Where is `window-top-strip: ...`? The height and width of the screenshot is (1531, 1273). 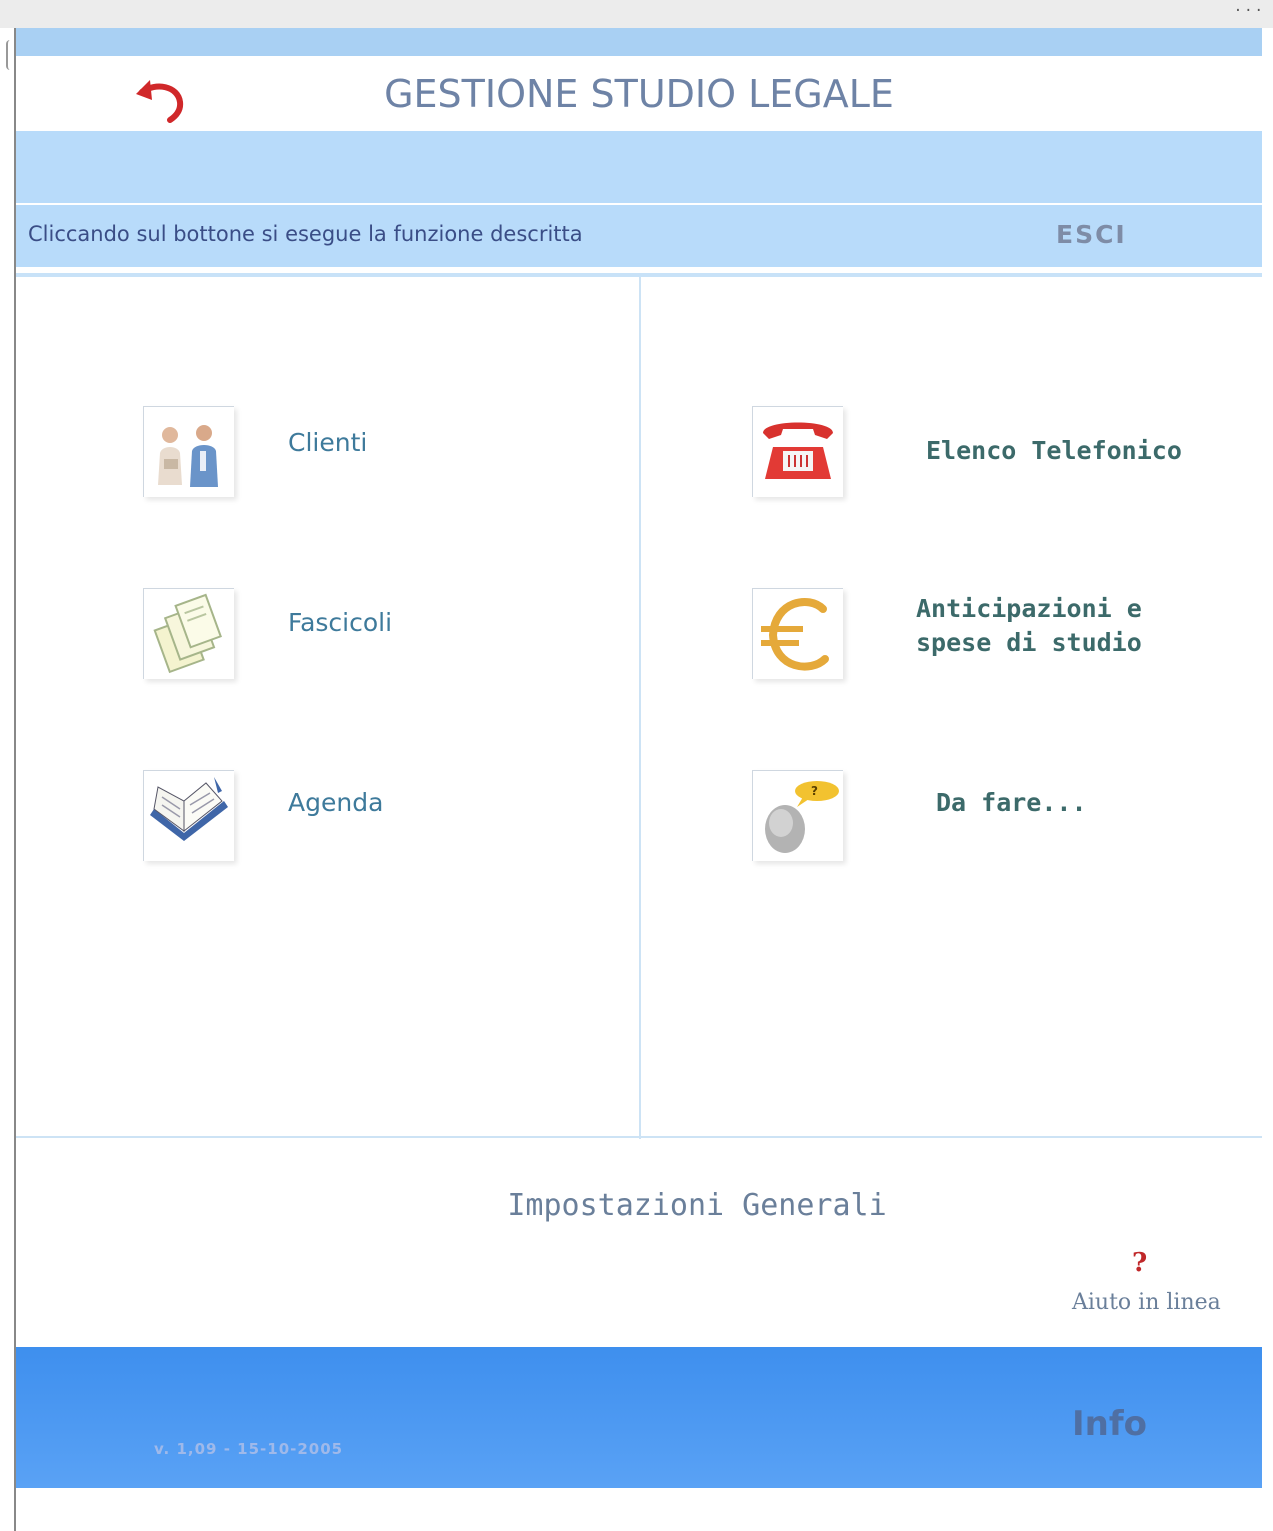 window-top-strip: ... is located at coordinates (636, 14).